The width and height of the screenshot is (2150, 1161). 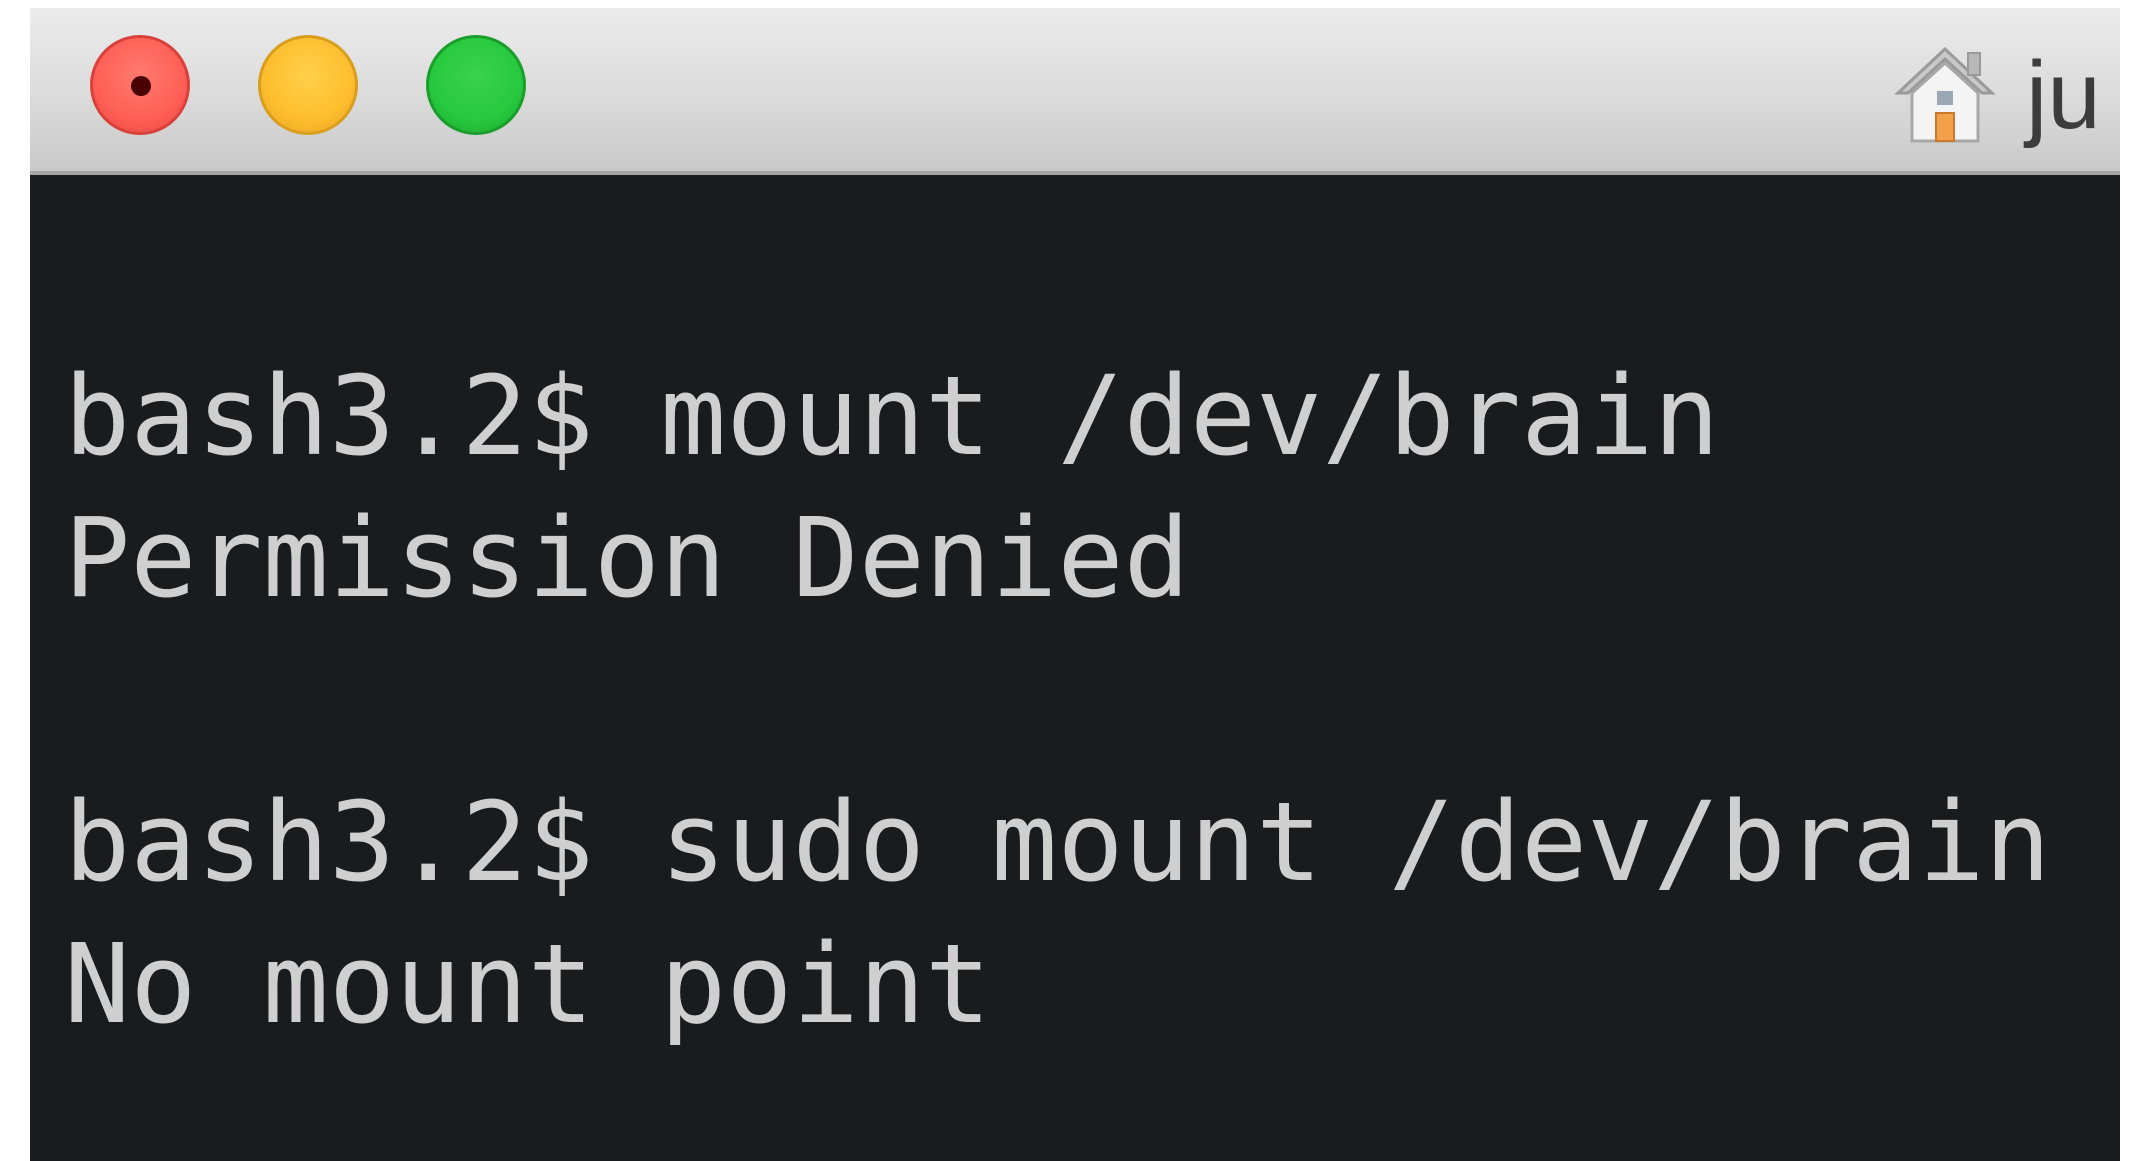 I want to click on close-icon, so click(x=141, y=86).